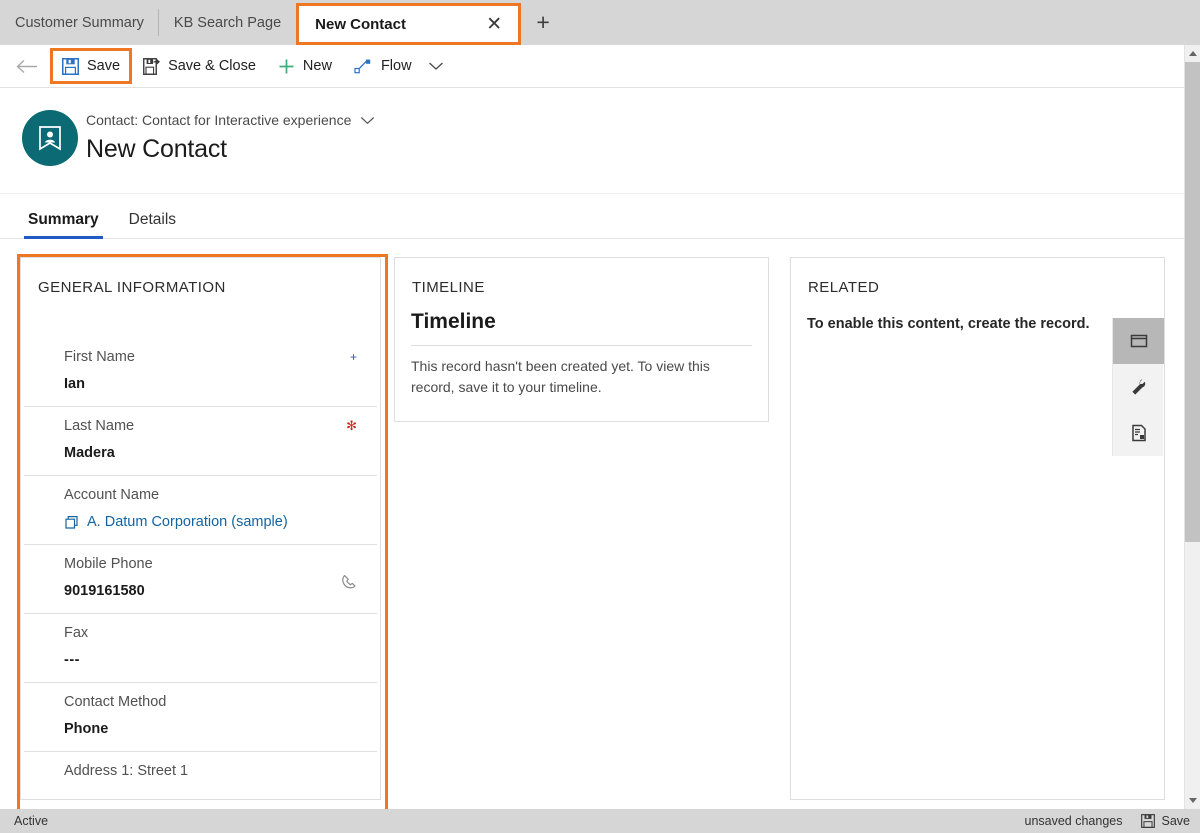  Describe the element at coordinates (220, 661) in the screenshot. I see `field-value: ---` at that location.